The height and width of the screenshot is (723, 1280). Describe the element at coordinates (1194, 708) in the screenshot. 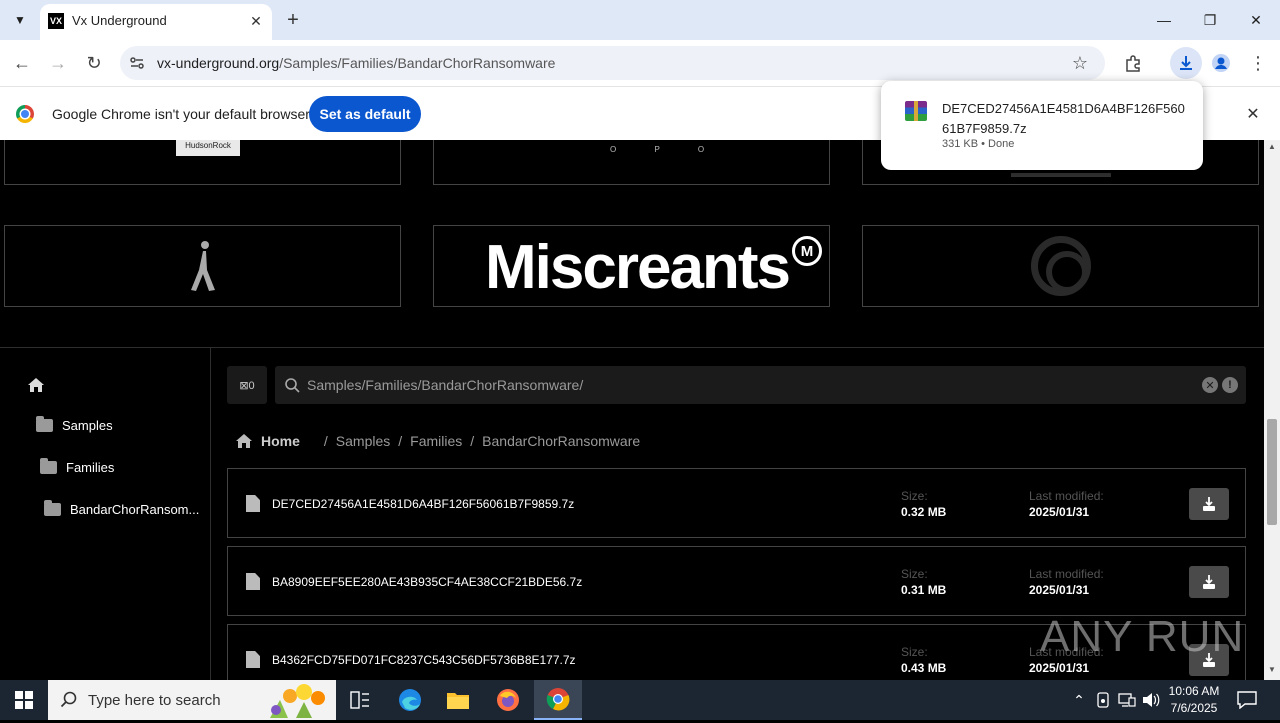

I see `clock-date: 7/6/2025` at that location.